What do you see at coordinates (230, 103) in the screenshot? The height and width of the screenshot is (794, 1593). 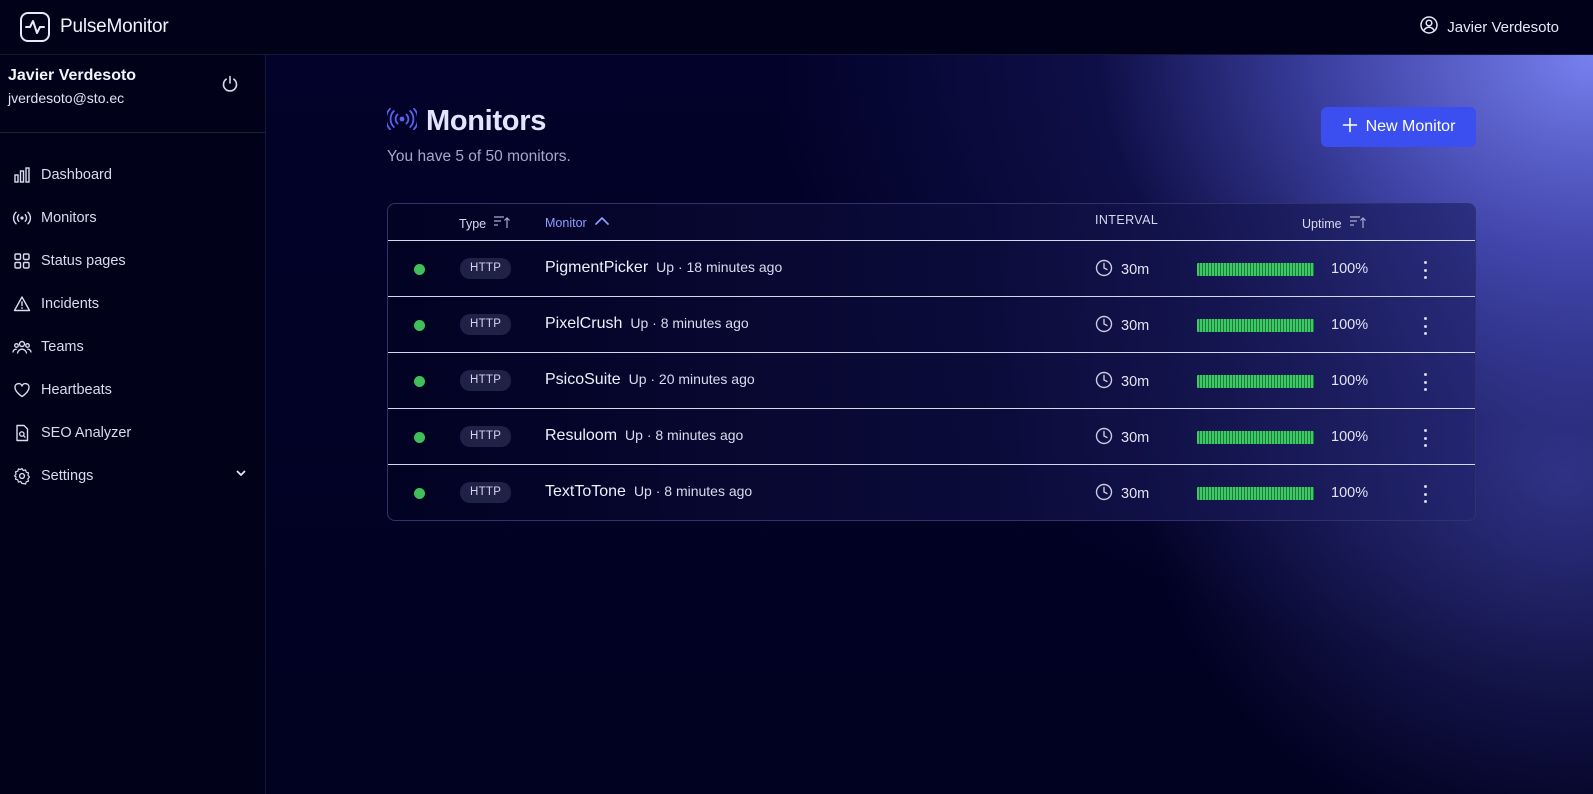 I see `power-icon` at bounding box center [230, 103].